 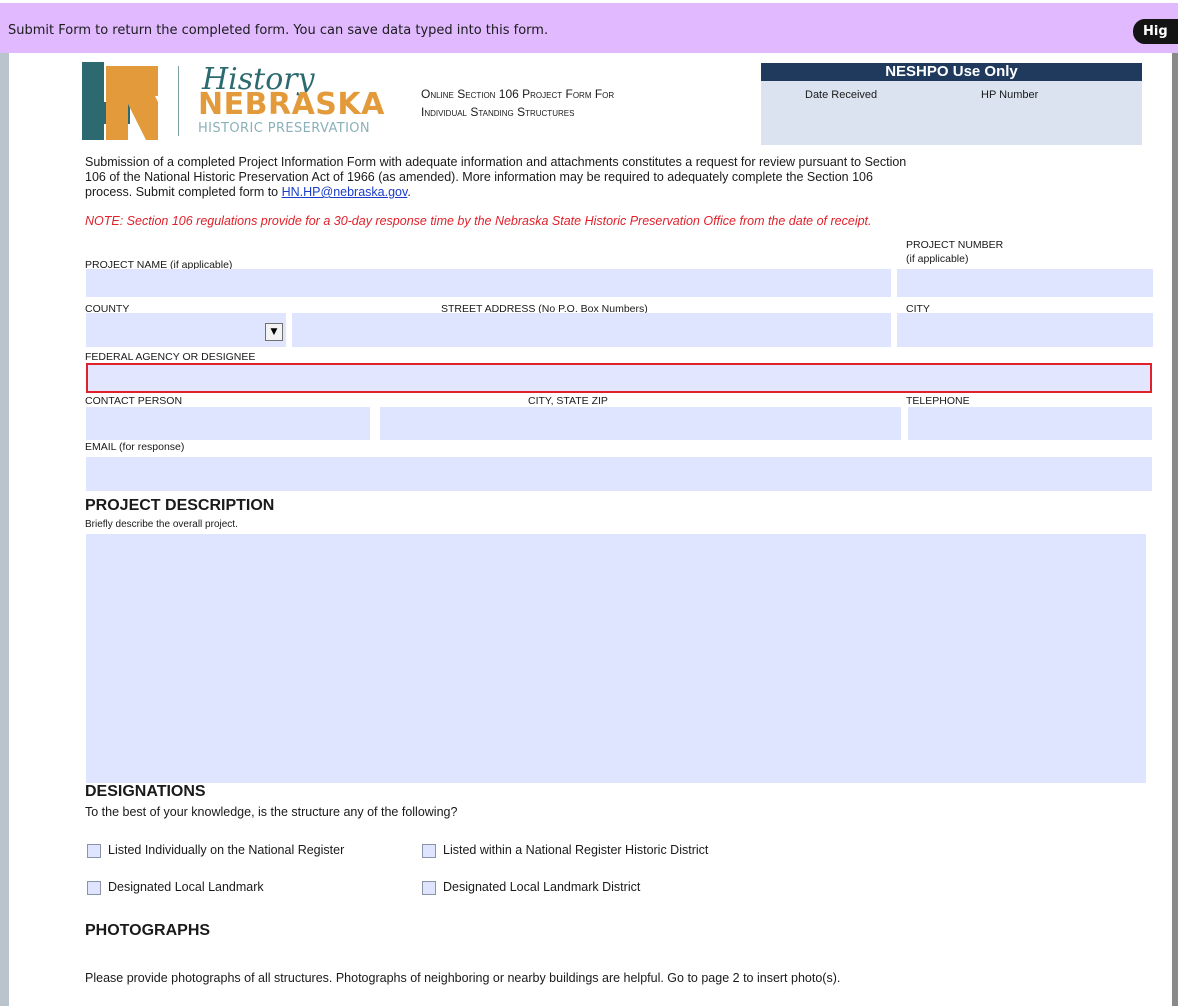 I want to click on federal-agency-field, so click(x=619, y=378).